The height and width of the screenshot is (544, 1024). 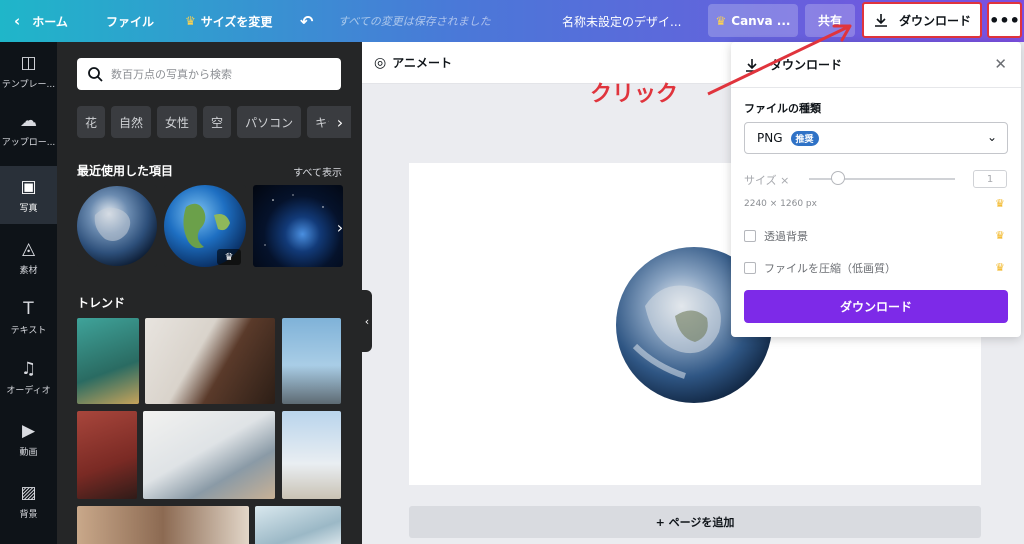 What do you see at coordinates (634, 94) in the screenshot?
I see `click-annotation-text: クリック` at bounding box center [634, 94].